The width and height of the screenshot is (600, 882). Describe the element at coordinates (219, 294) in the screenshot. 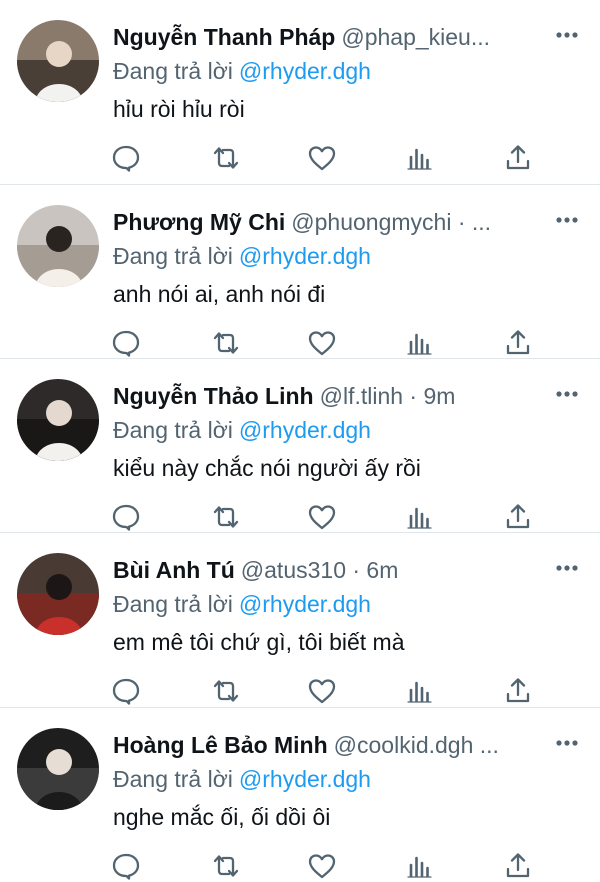

I see `reply-text: anh nói ai, anh nói đi` at that location.